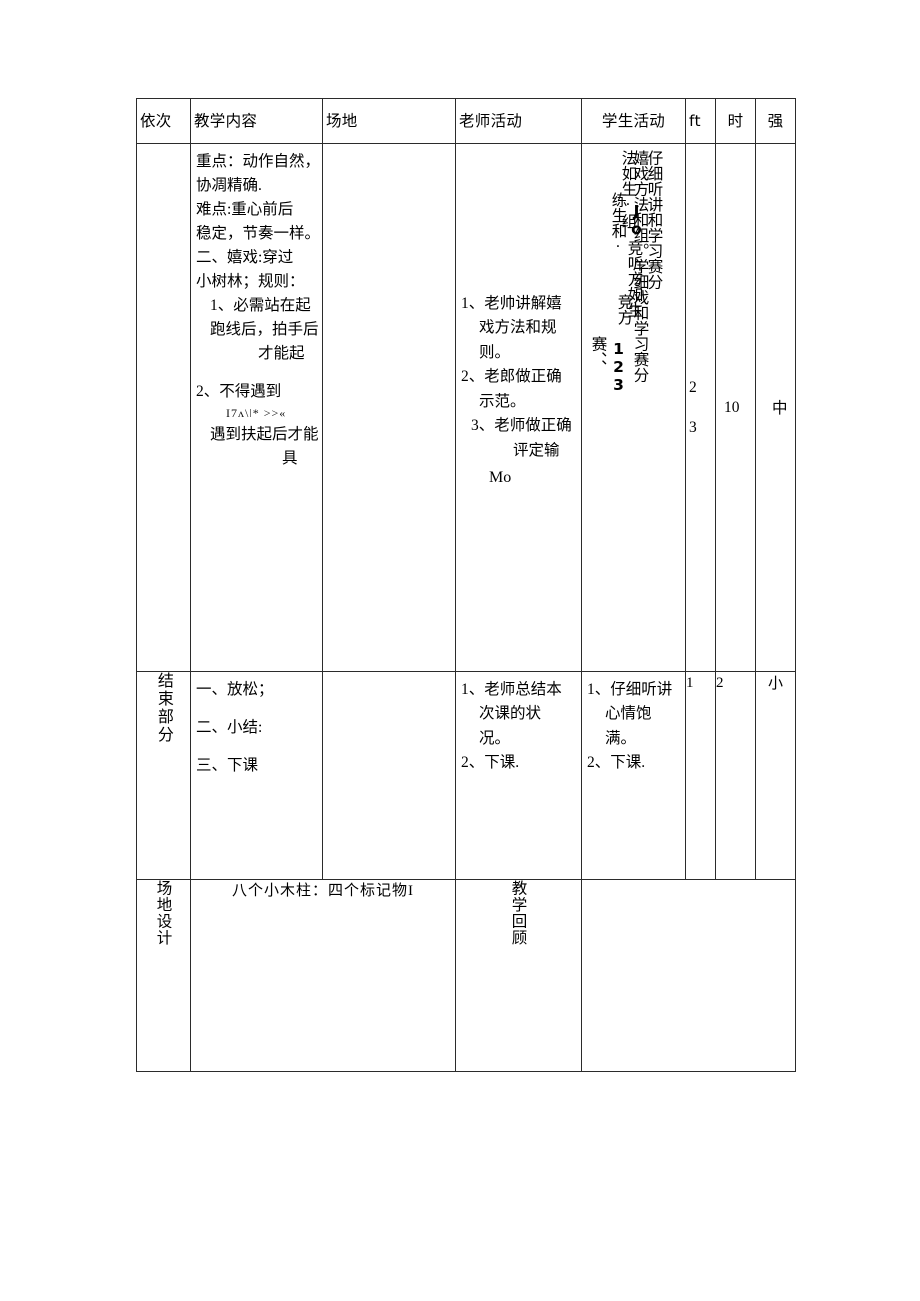  Describe the element at coordinates (389, 407) in the screenshot. I see `cell-field-main` at that location.